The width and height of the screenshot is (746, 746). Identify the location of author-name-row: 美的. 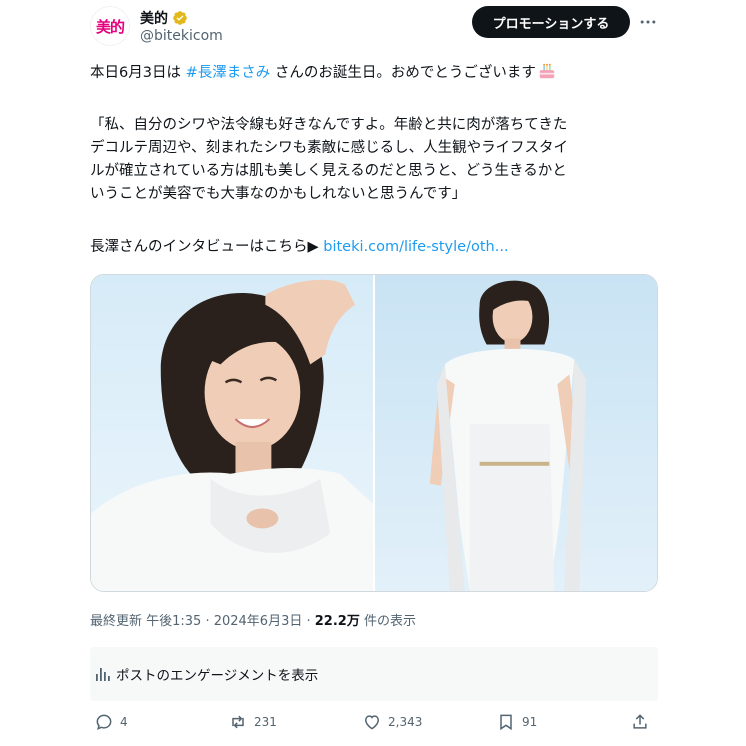
(164, 18).